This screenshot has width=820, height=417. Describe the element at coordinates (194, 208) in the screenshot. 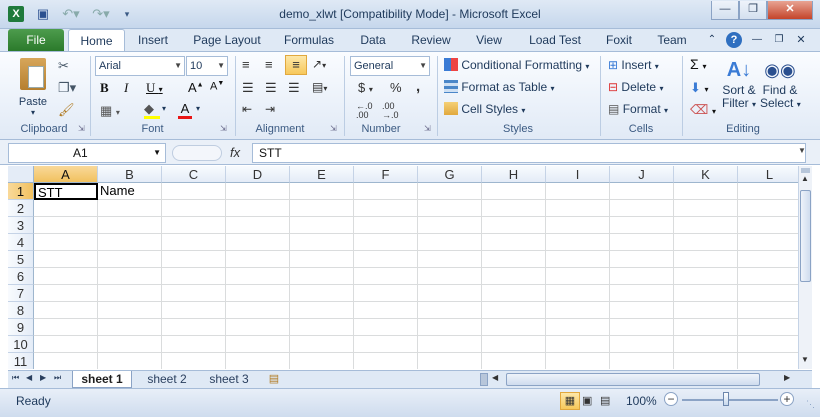

I see `cell-c2` at that location.